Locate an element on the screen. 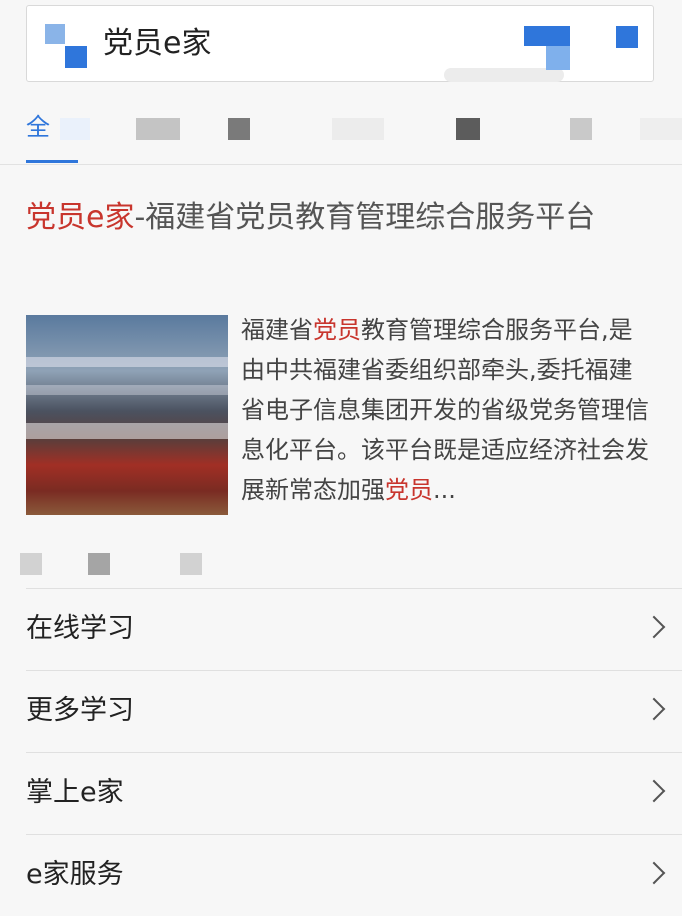 The width and height of the screenshot is (682, 916). header-action-icons is located at coordinates (543, 53).